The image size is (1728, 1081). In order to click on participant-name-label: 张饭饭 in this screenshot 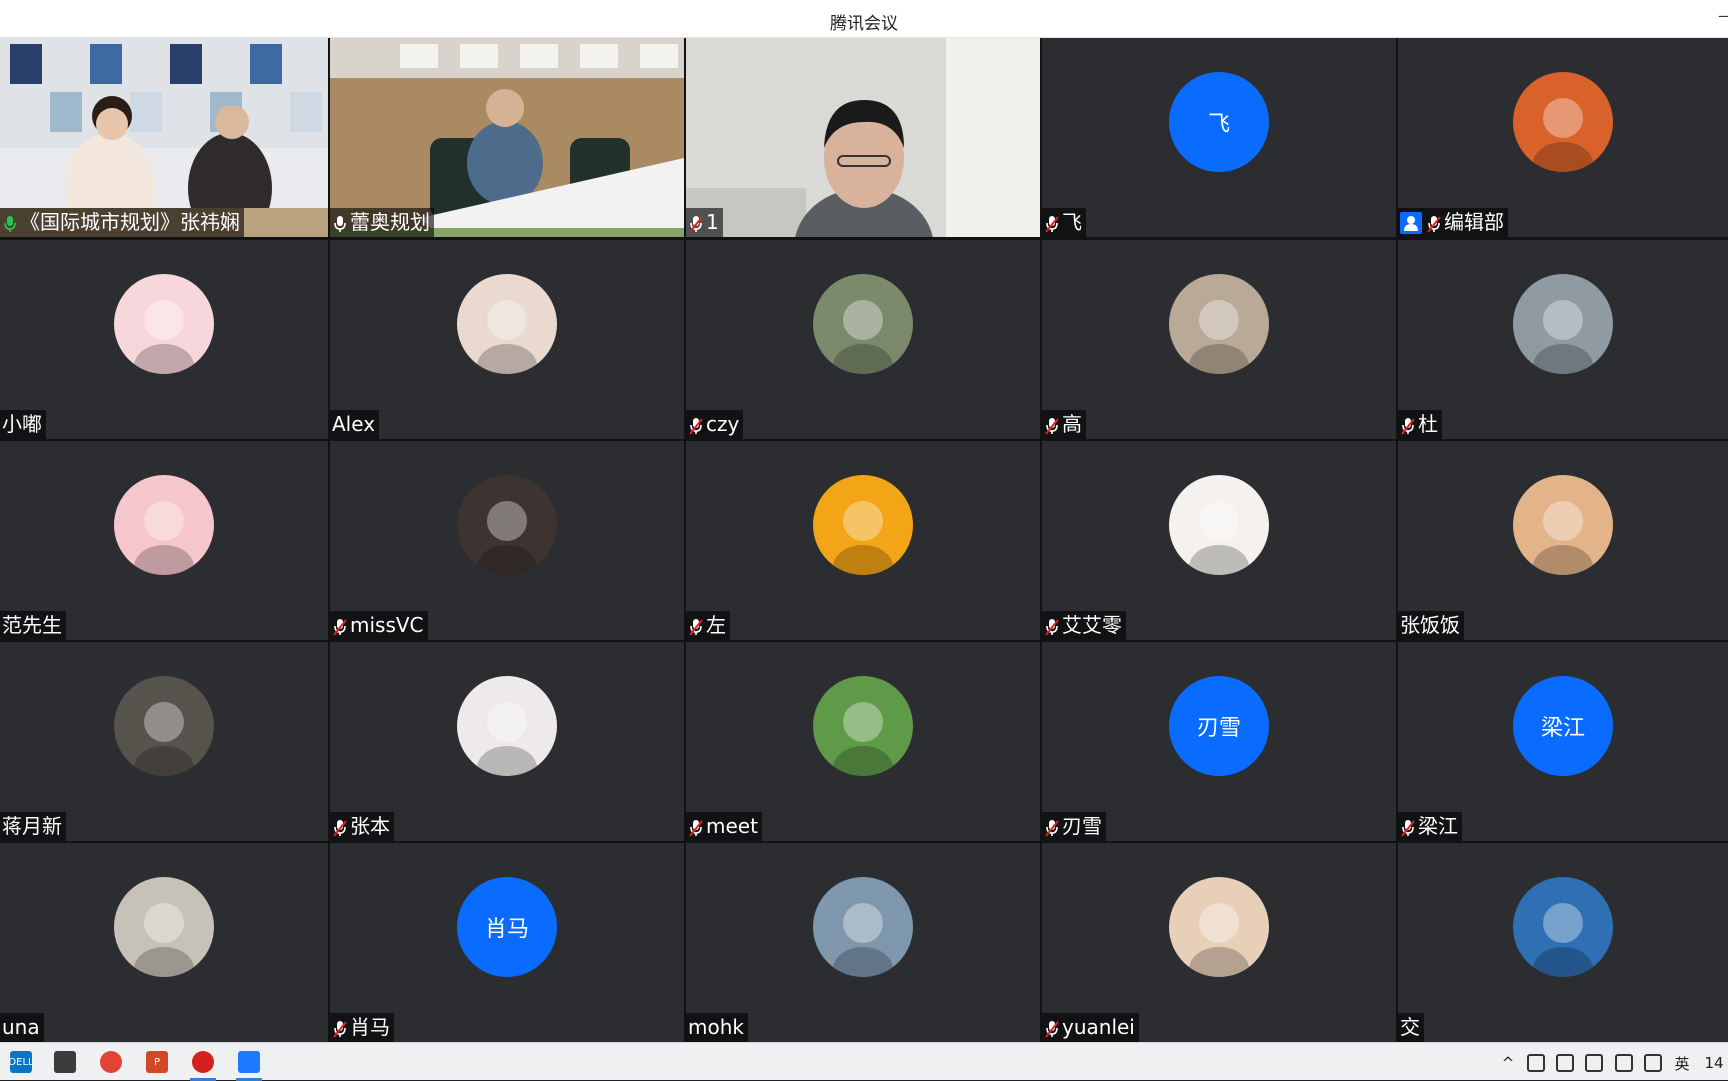, I will do `click(1431, 625)`.